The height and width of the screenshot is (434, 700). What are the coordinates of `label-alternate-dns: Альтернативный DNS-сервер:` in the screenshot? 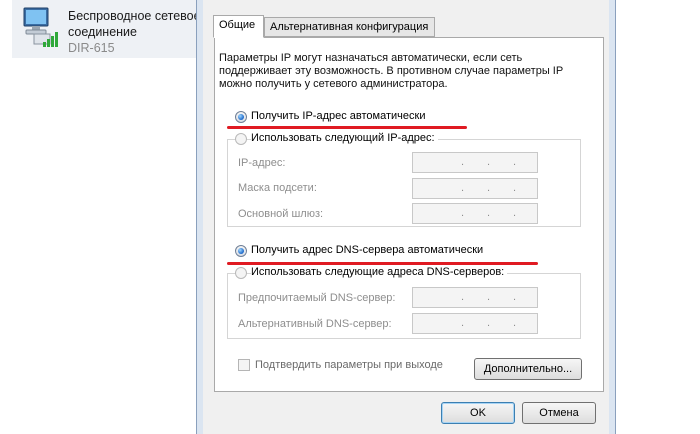 It's located at (315, 324).